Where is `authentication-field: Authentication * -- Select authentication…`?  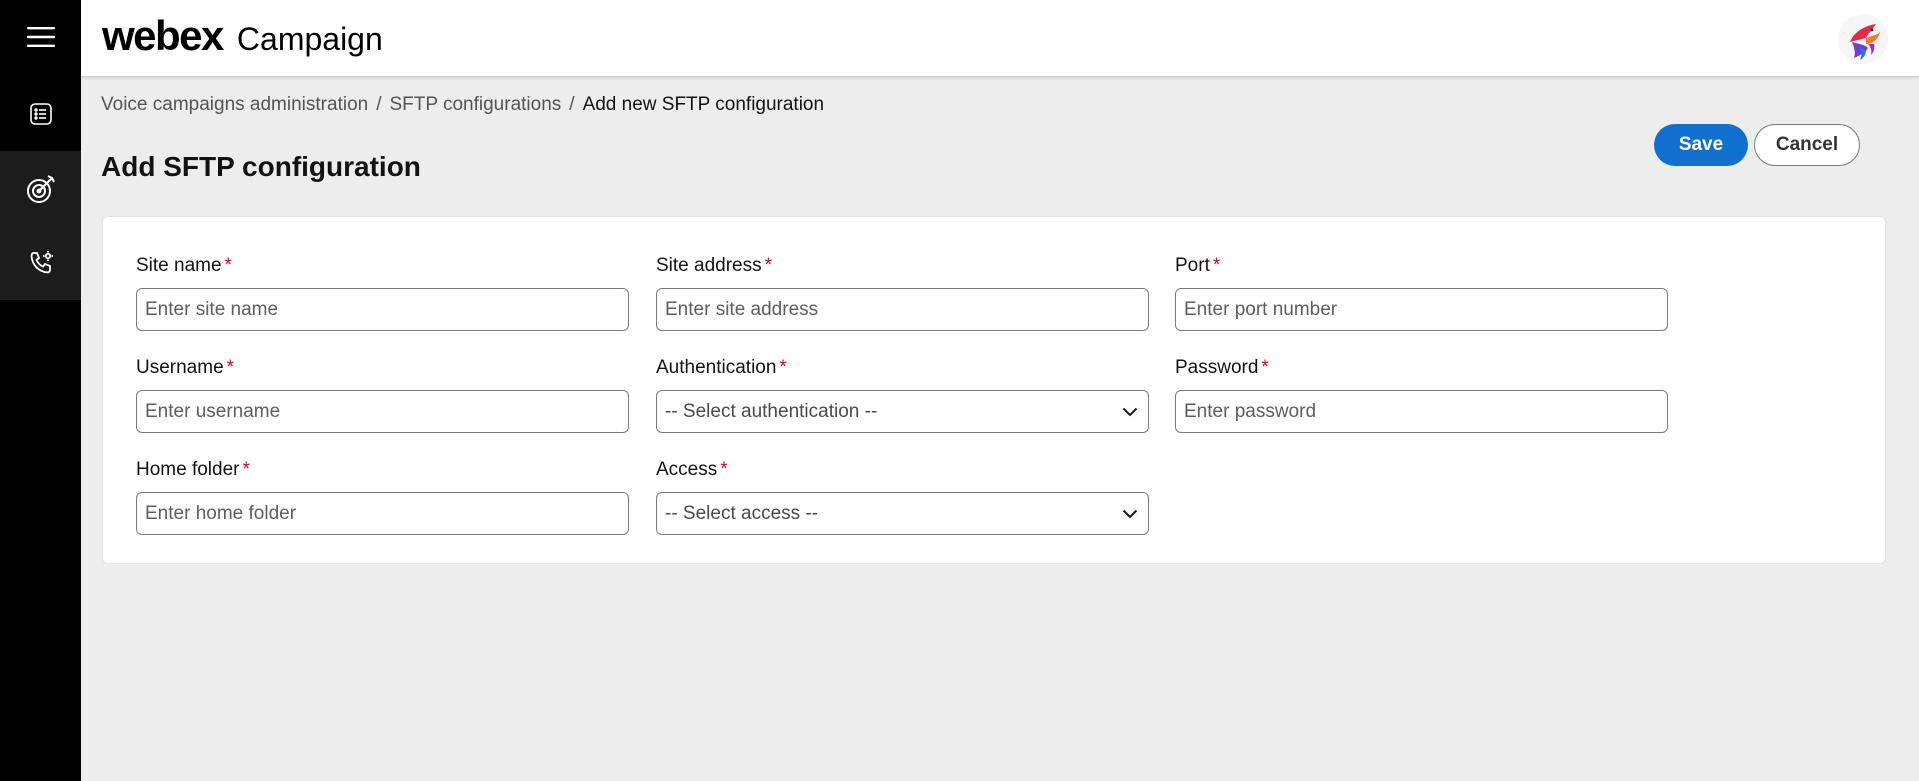
authentication-field: Authentication * -- Select authentication… is located at coordinates (902, 394).